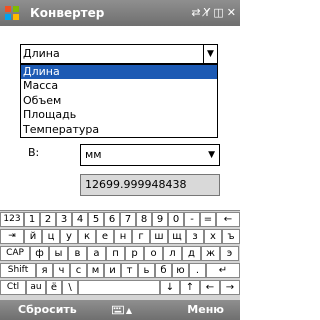 The image size is (320, 320). Describe the element at coordinates (159, 236) in the screenshot. I see `key: ш` at that location.